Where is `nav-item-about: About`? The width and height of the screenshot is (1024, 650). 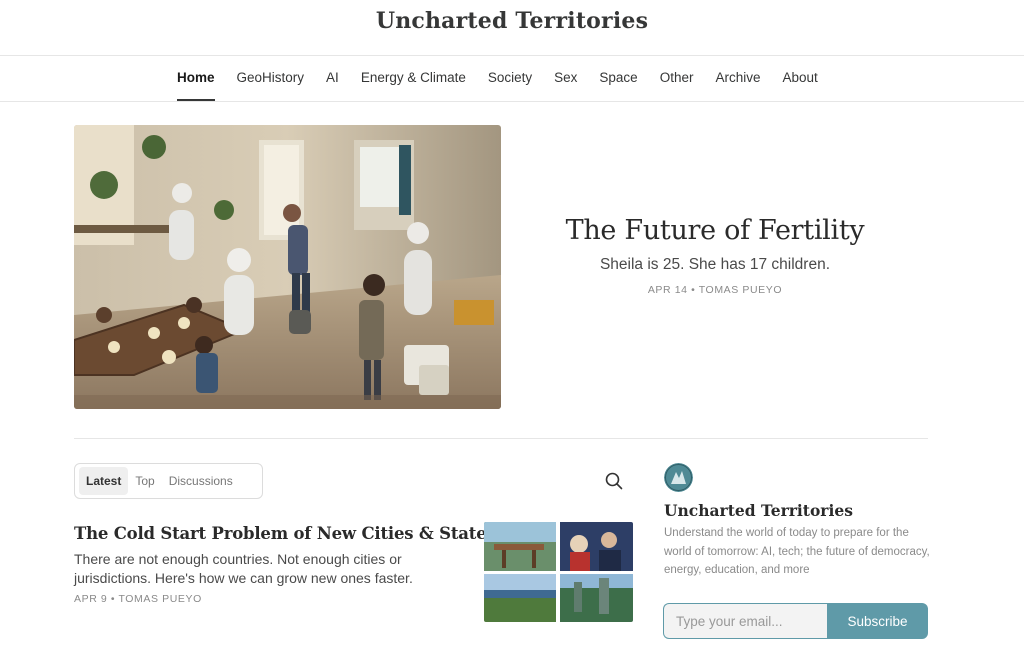 nav-item-about: About is located at coordinates (799, 79).